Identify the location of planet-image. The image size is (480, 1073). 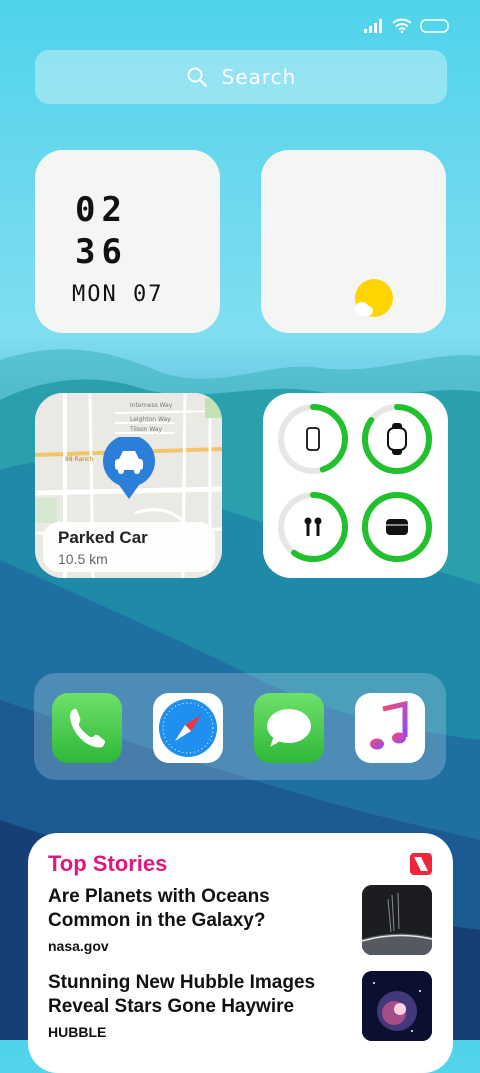
(397, 920).